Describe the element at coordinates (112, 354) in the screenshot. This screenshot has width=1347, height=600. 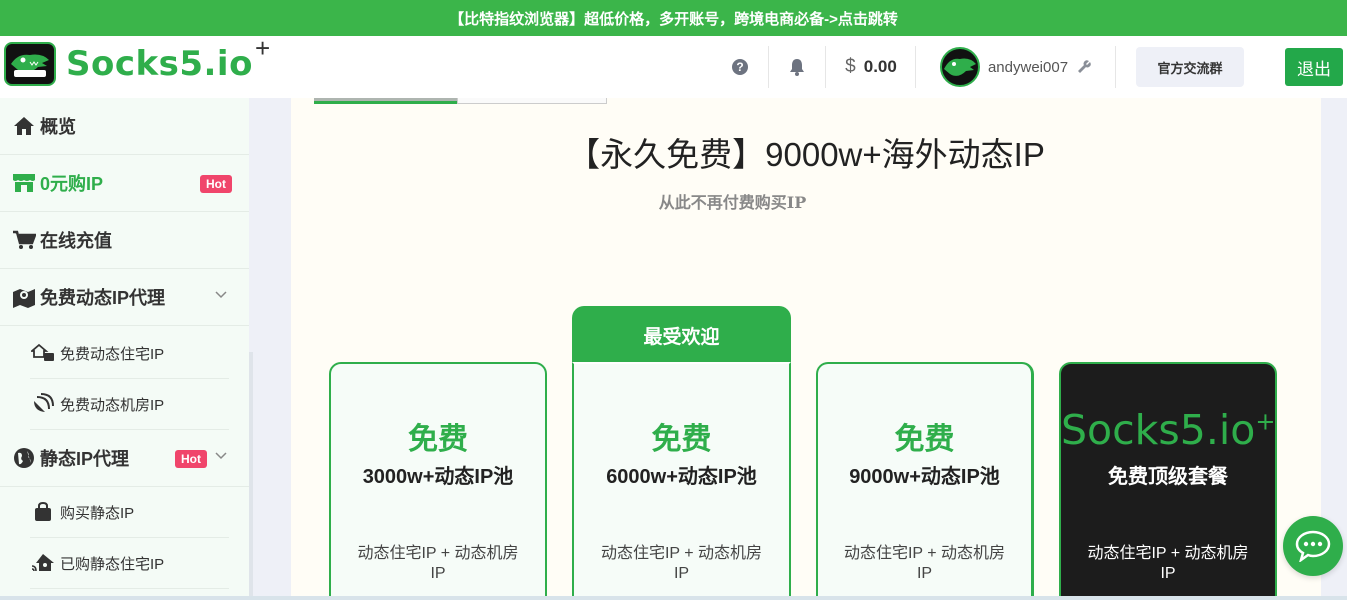
I see `sidebar-item-label: 免费动态住宅IP` at that location.